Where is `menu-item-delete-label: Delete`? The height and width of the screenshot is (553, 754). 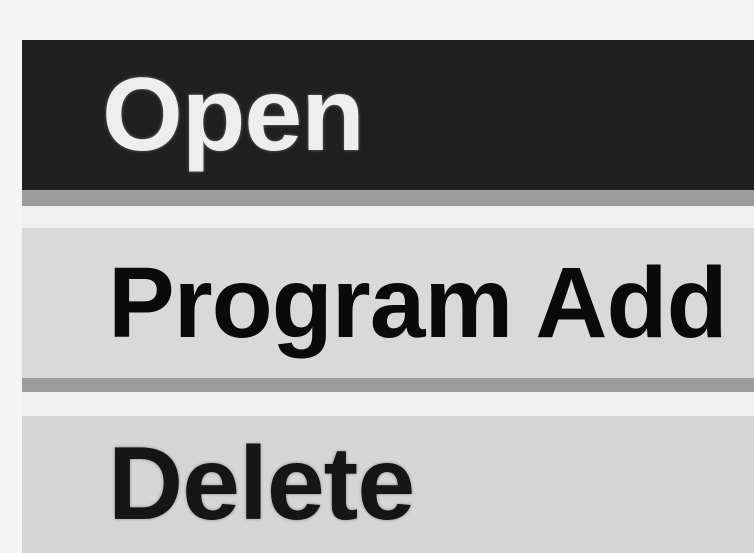 menu-item-delete-label: Delete is located at coordinates (261, 484).